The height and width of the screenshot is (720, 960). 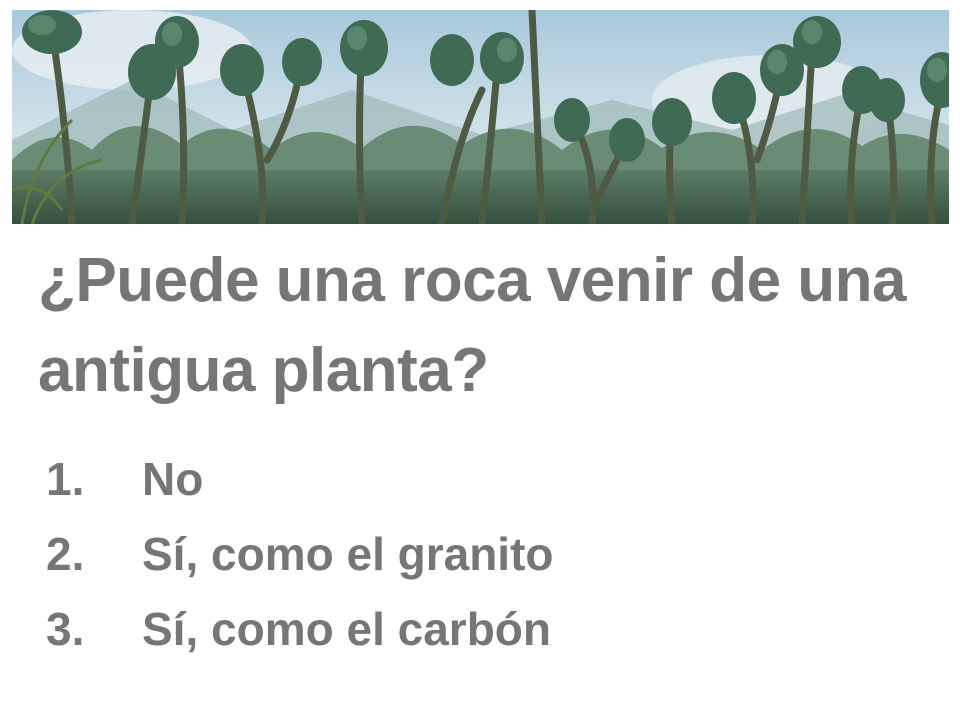 I want to click on option-text: Sí, como el granito, so click(x=348, y=554).